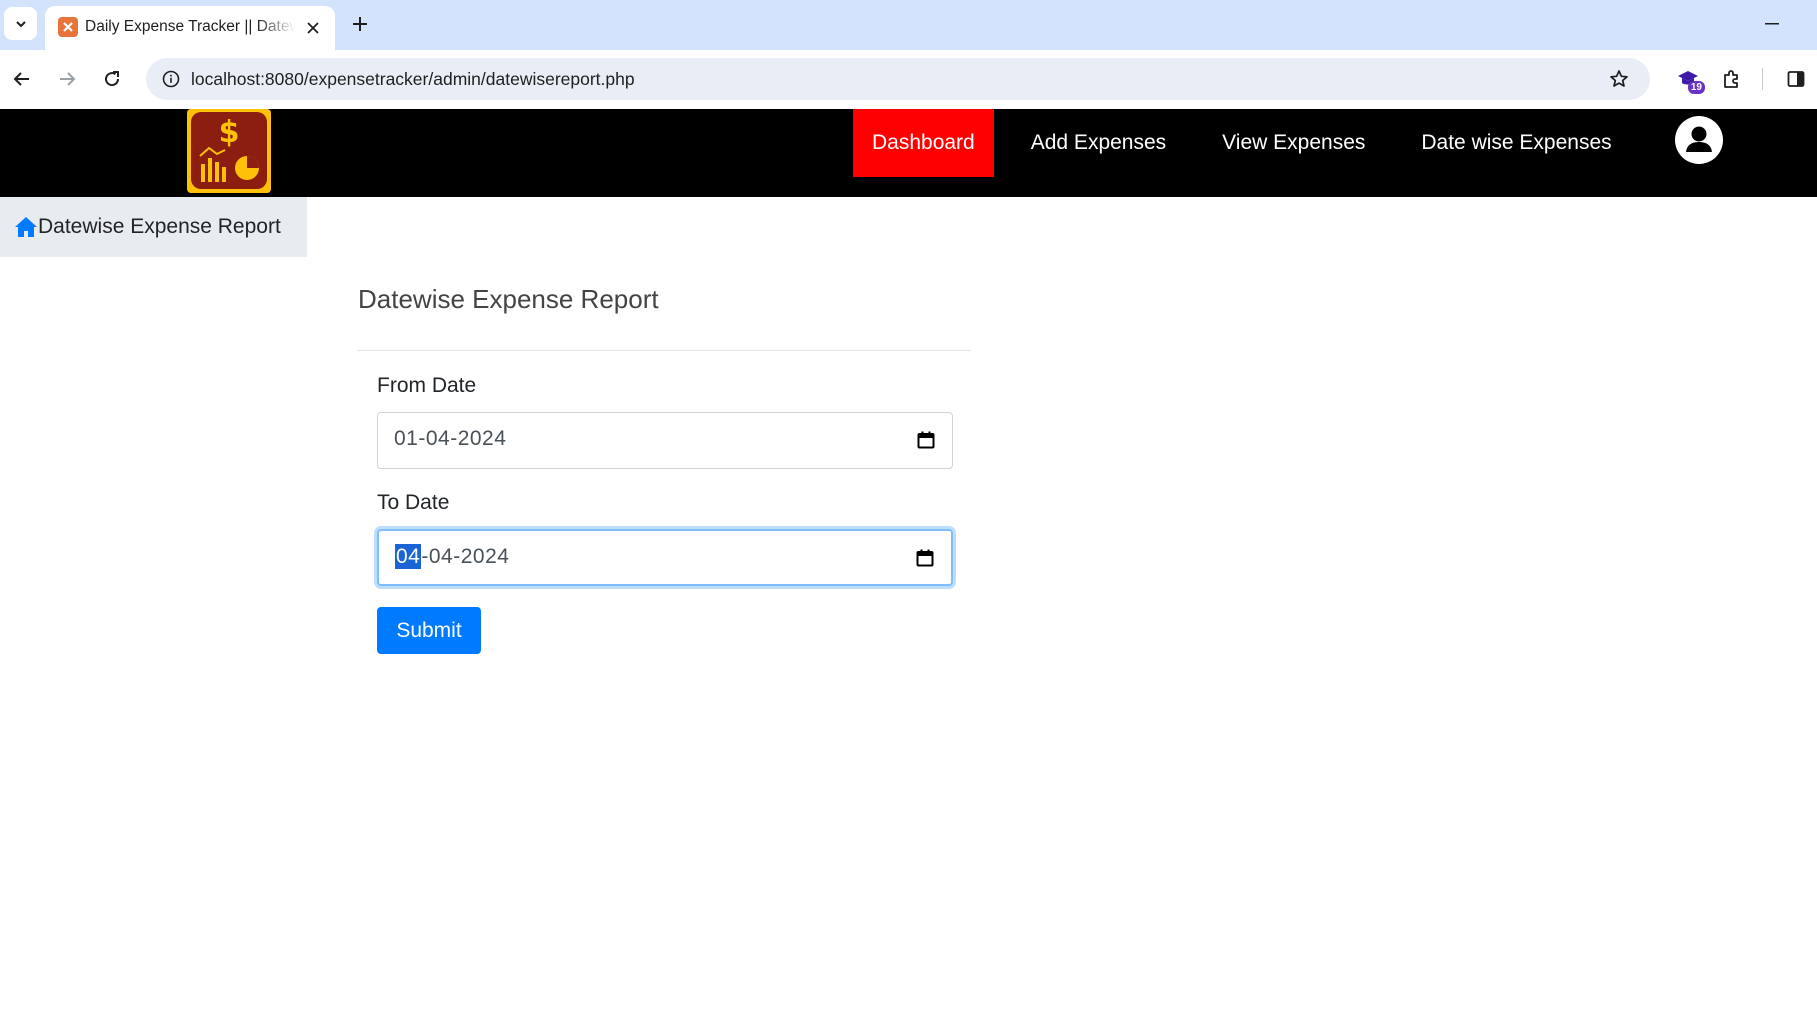  I want to click on tab-search-button, so click(20, 23).